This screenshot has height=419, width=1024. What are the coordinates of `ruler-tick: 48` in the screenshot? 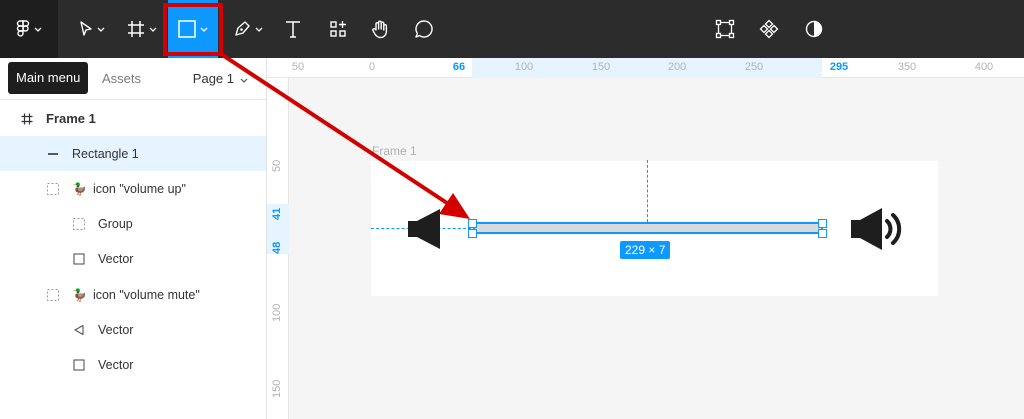 It's located at (277, 247).